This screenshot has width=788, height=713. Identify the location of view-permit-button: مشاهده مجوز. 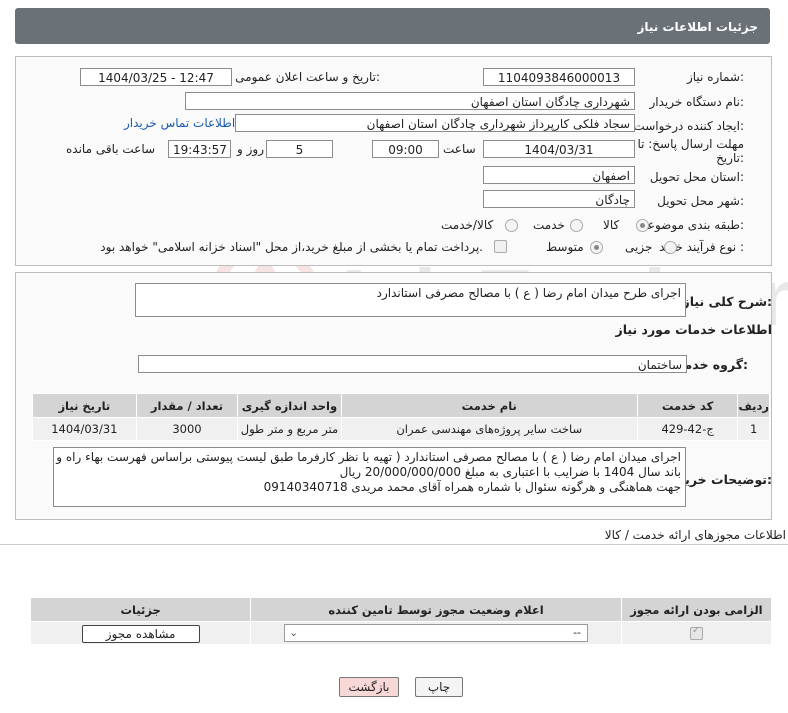
(140, 634).